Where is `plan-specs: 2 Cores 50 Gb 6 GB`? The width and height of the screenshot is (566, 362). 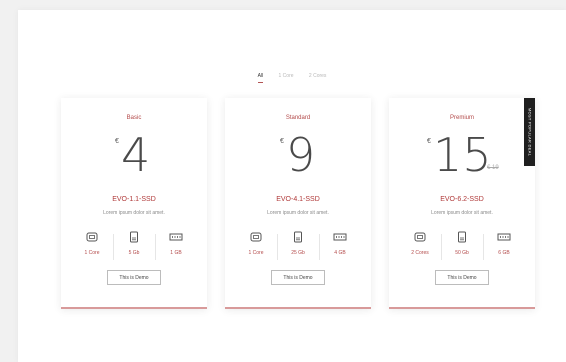 plan-specs: 2 Cores 50 Gb 6 GB is located at coordinates (462, 247).